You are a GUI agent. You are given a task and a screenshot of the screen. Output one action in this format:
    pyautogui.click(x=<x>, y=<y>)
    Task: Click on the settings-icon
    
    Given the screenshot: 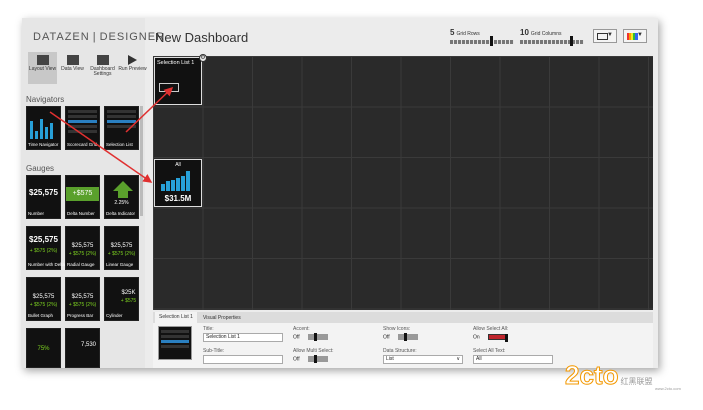 What is the action you would take?
    pyautogui.click(x=102, y=60)
    